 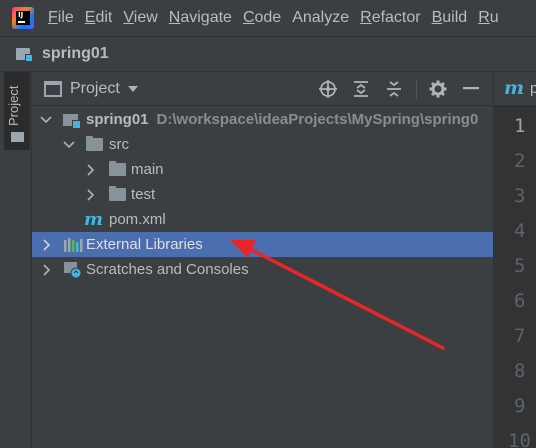 I want to click on tree-row-scratches: Scratches and Consoles, so click(x=262, y=269).